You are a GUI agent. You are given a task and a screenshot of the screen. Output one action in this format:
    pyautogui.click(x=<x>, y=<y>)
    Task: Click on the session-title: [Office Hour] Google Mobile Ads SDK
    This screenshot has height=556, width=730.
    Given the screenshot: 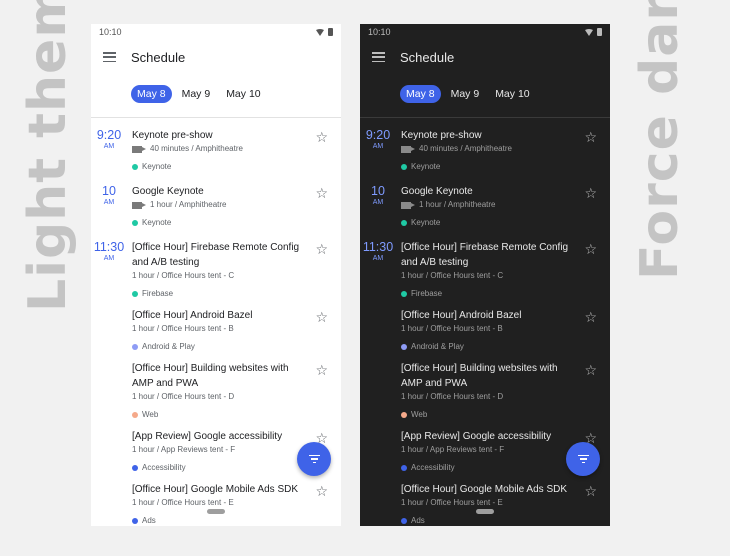 What is the action you would take?
    pyautogui.click(x=215, y=489)
    